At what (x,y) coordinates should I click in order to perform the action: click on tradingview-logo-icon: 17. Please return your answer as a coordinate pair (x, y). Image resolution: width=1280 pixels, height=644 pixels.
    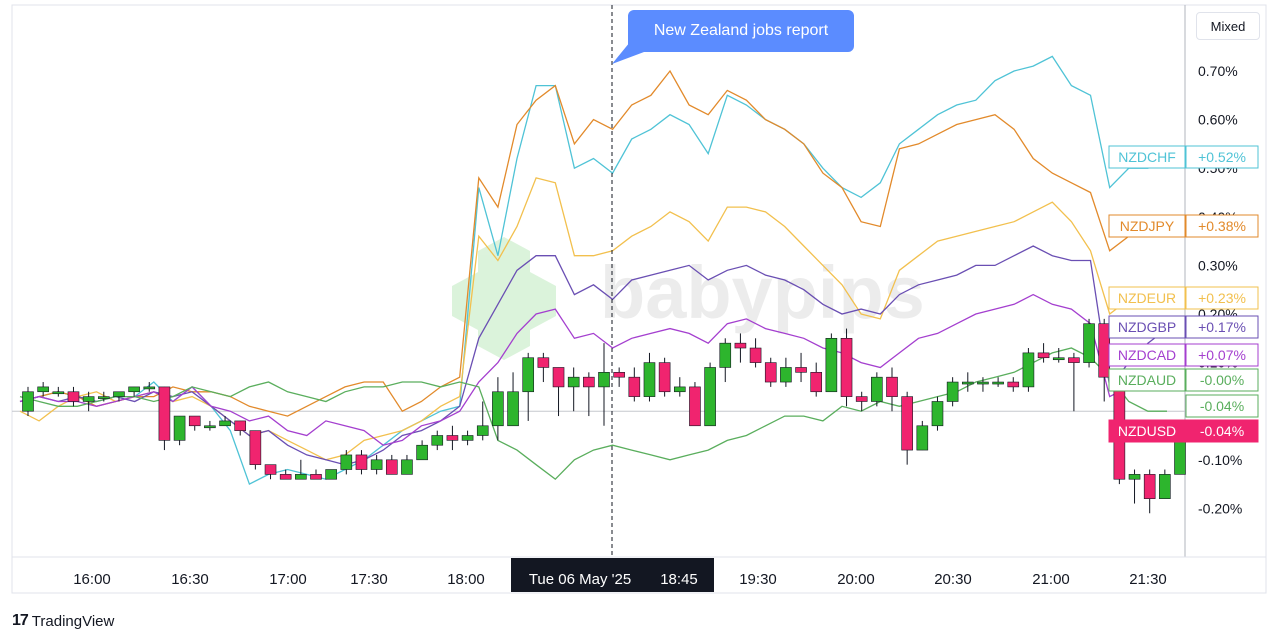
    Looking at the image, I should click on (20, 620).